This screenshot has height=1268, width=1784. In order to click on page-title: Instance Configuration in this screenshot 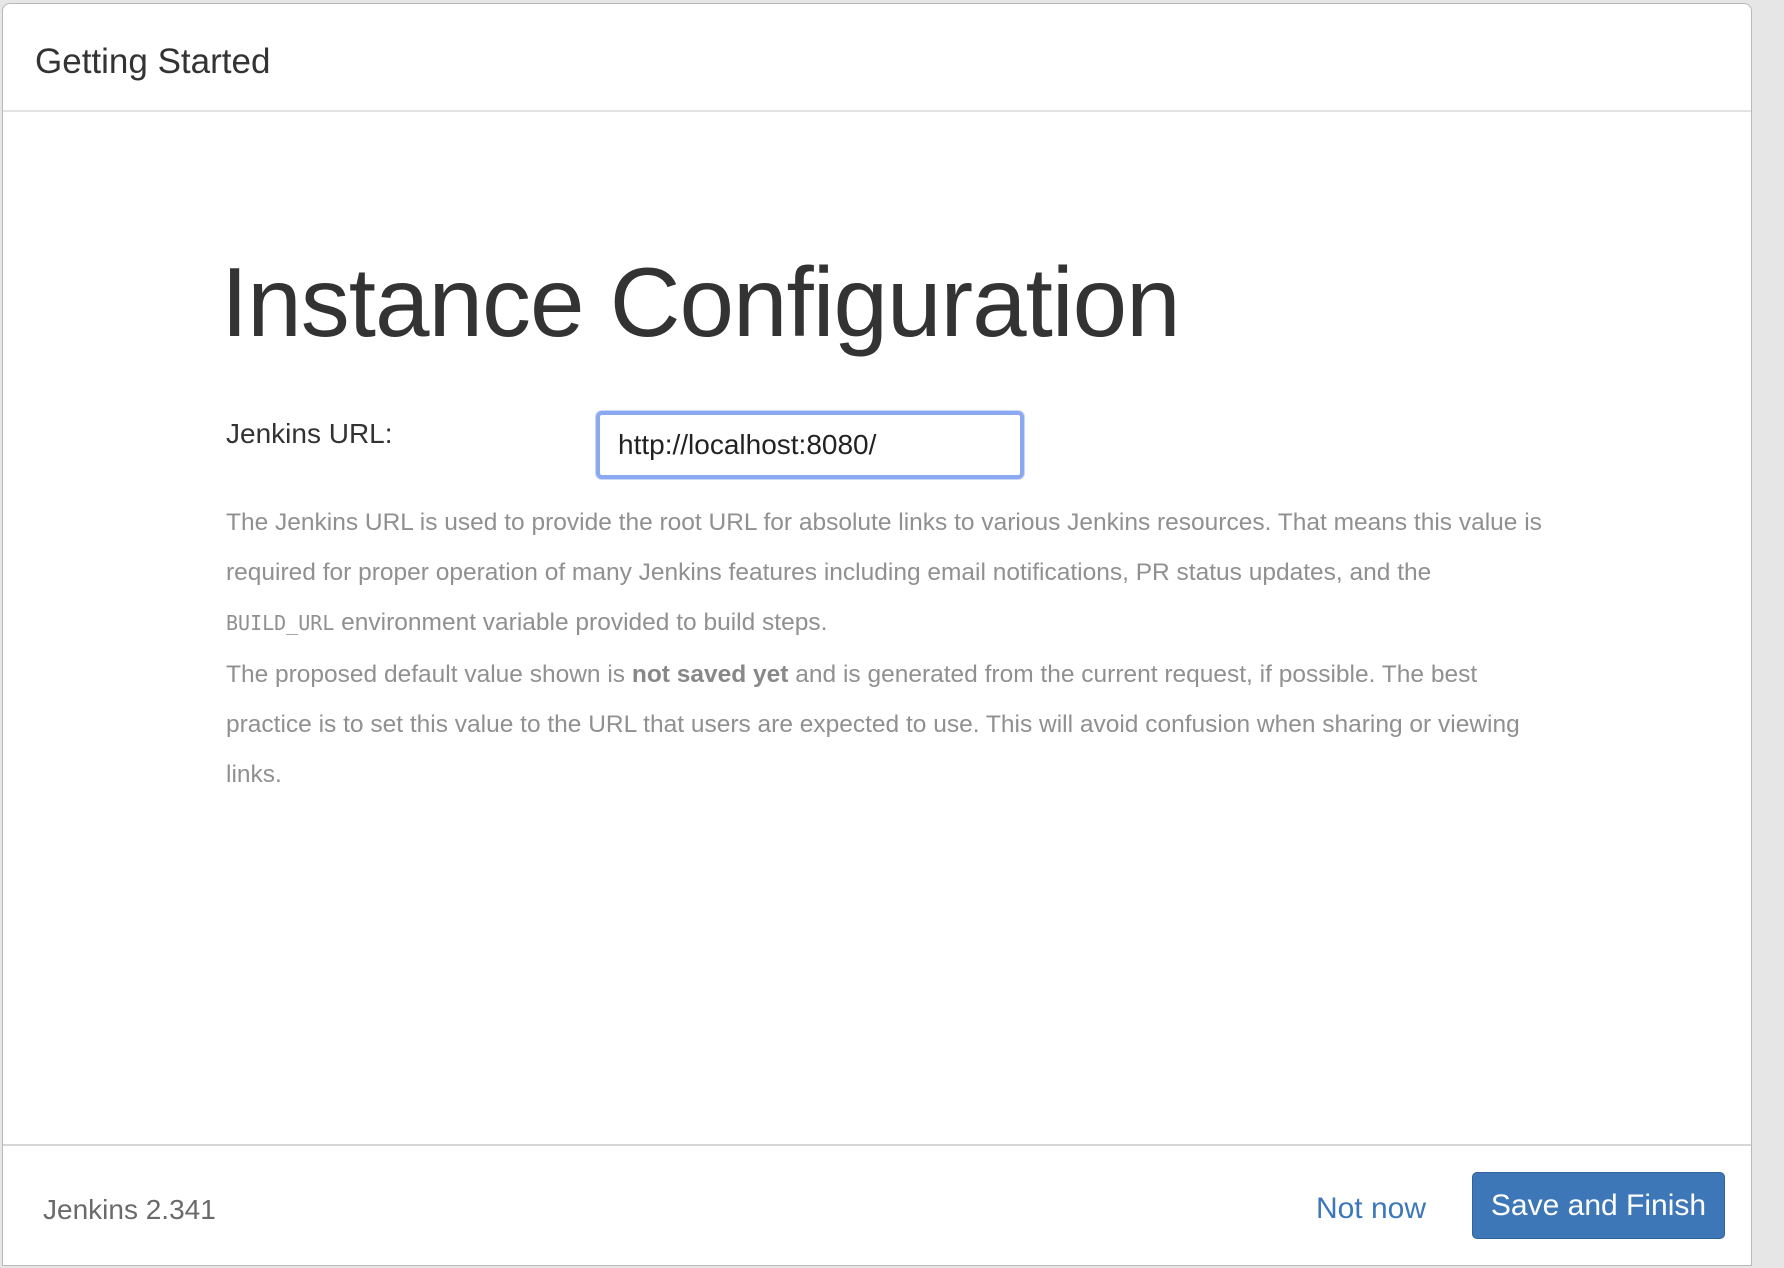, I will do `click(701, 302)`.